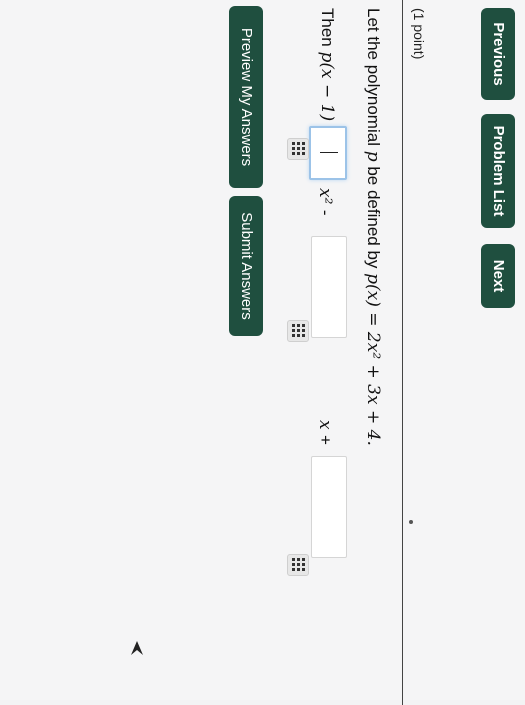 The width and height of the screenshot is (525, 705). I want to click on operator-minus: -, so click(325, 212).